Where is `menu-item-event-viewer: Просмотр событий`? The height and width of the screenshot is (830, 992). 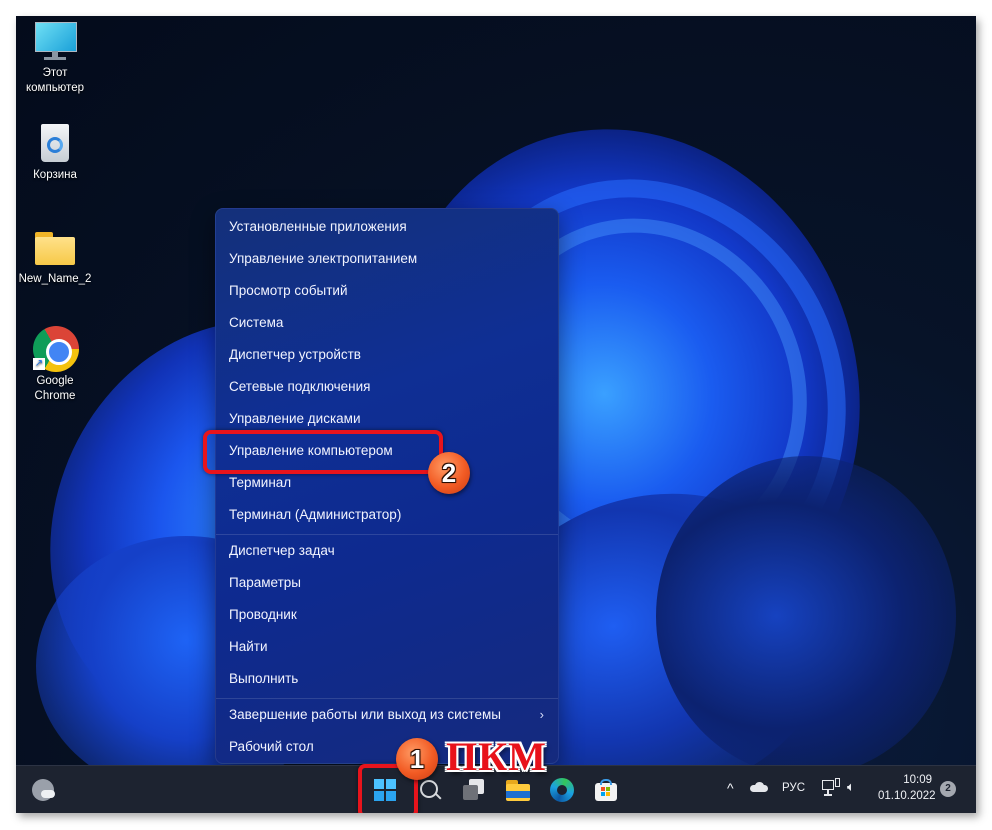
menu-item-event-viewer: Просмотр событий is located at coordinates (387, 291).